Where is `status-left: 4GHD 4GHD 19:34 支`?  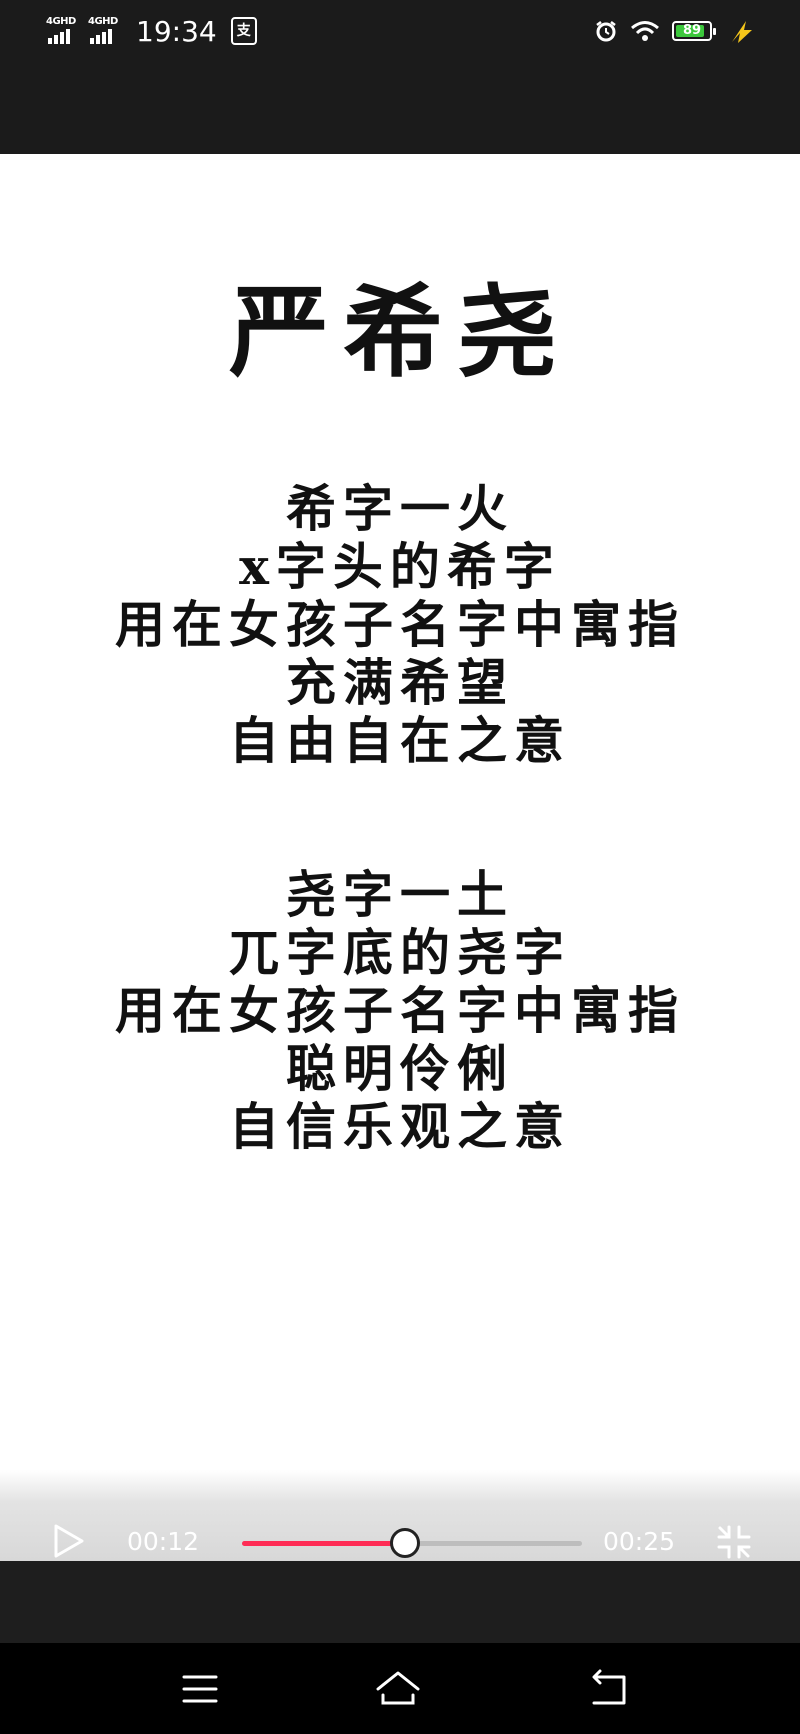 status-left: 4GHD 4GHD 19:34 支 is located at coordinates (151, 31).